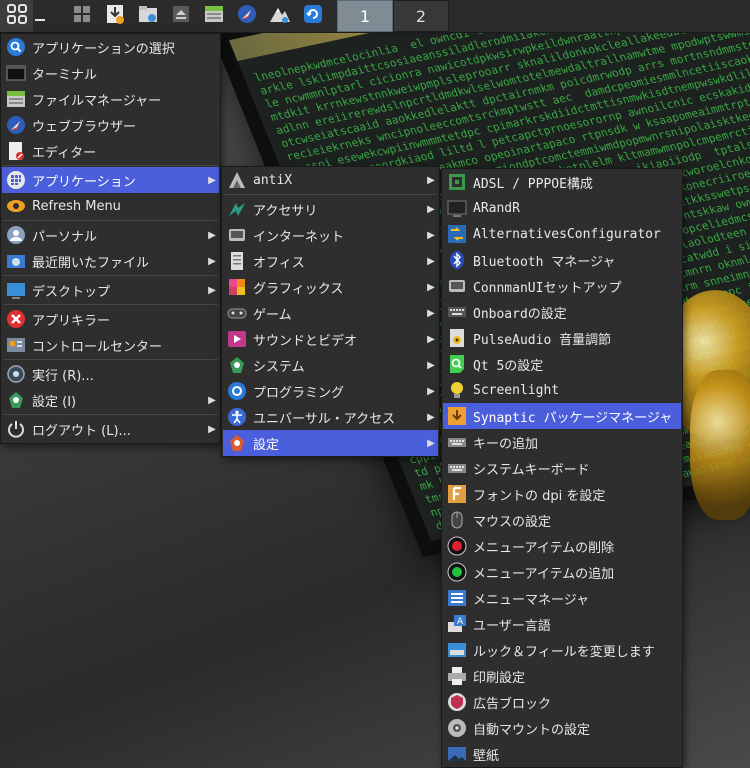  I want to click on refresh-menu-icon, so click(16, 206).